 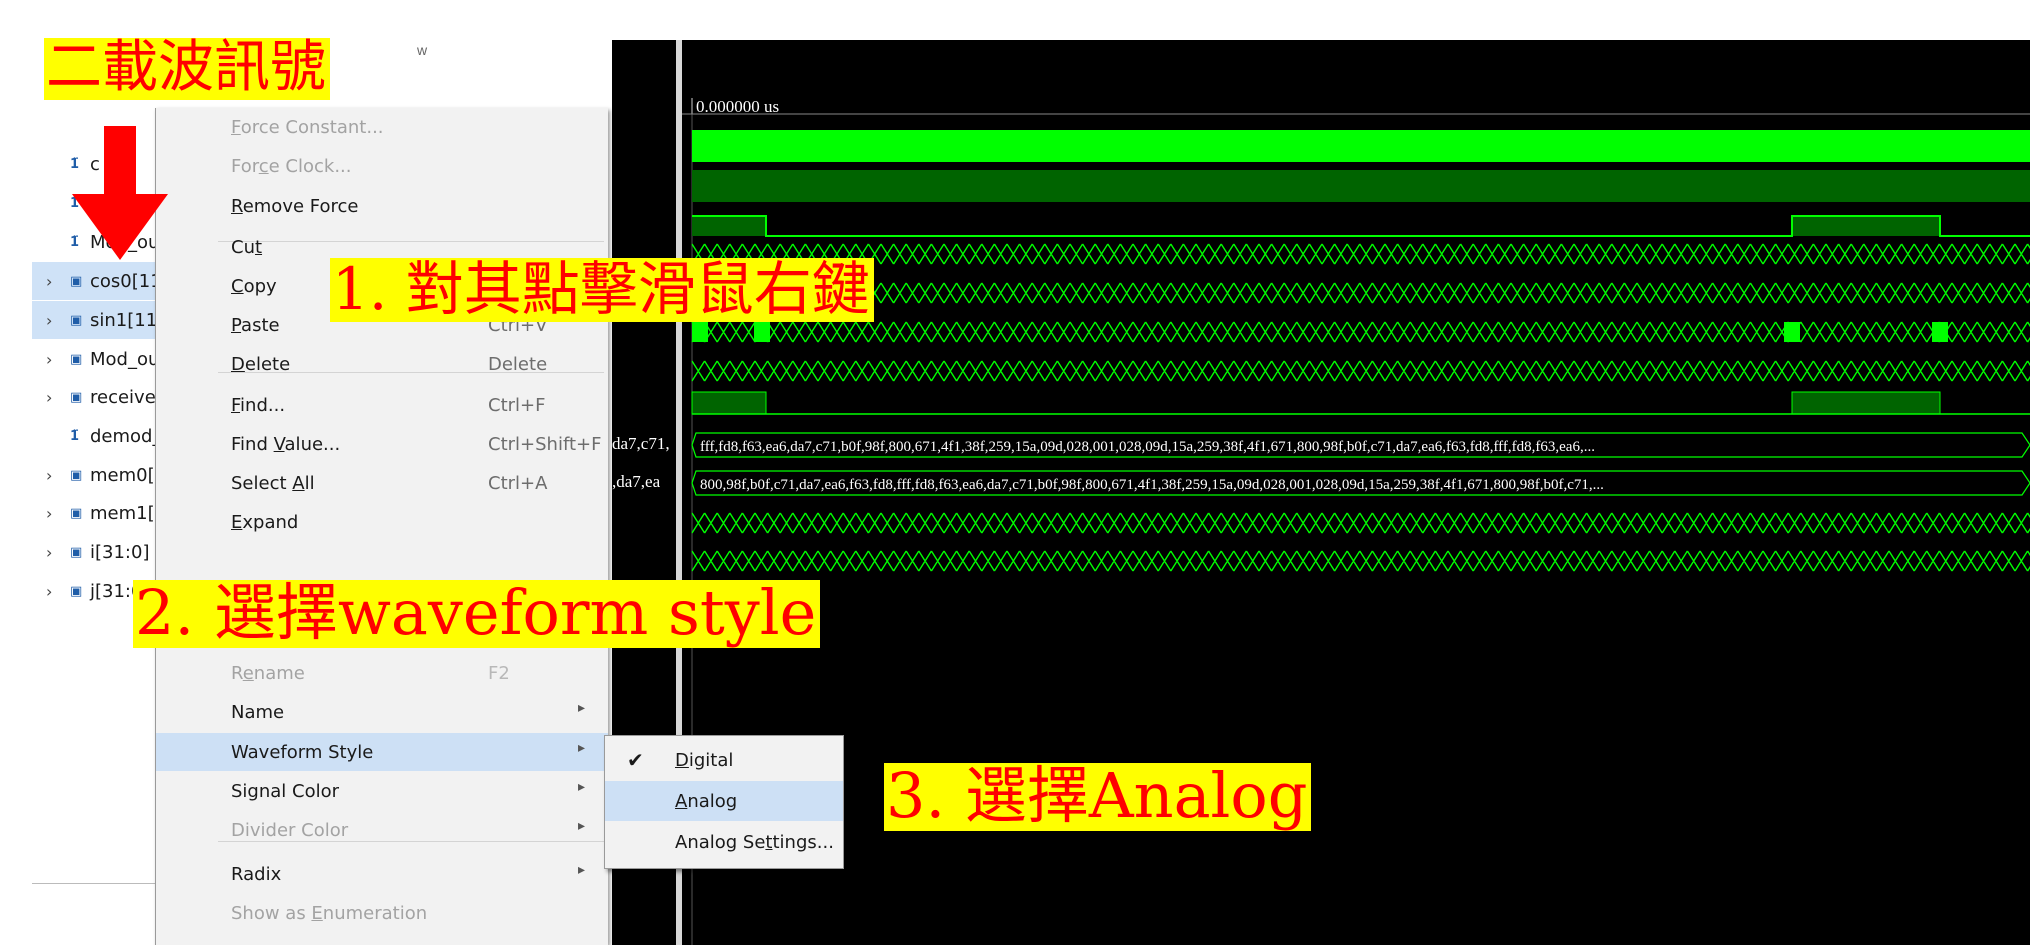 I want to click on menu-item-radix: Radix ▸, so click(x=382, y=874).